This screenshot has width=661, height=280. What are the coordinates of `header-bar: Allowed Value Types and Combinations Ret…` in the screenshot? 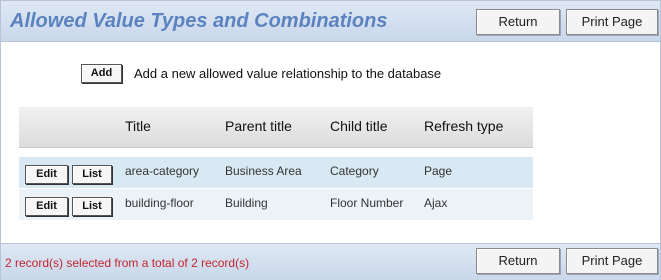 It's located at (330, 21).